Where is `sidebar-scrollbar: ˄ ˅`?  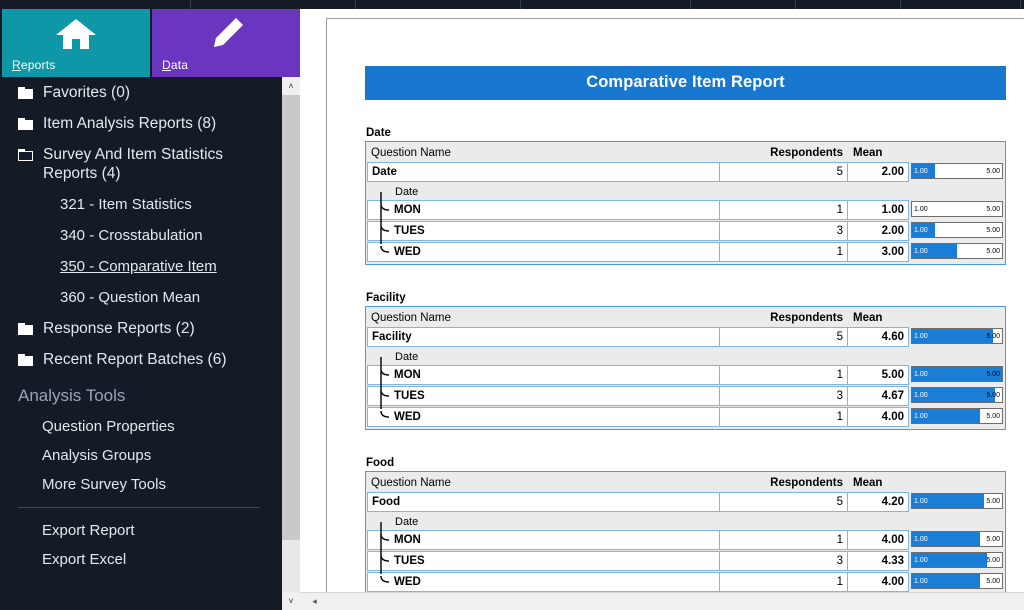
sidebar-scrollbar: ˄ ˅ is located at coordinates (291, 343).